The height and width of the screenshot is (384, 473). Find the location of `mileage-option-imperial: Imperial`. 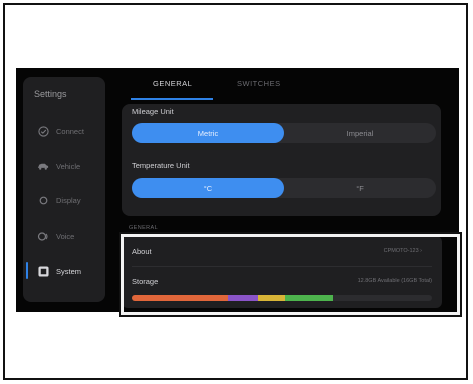

mileage-option-imperial: Imperial is located at coordinates (360, 133).